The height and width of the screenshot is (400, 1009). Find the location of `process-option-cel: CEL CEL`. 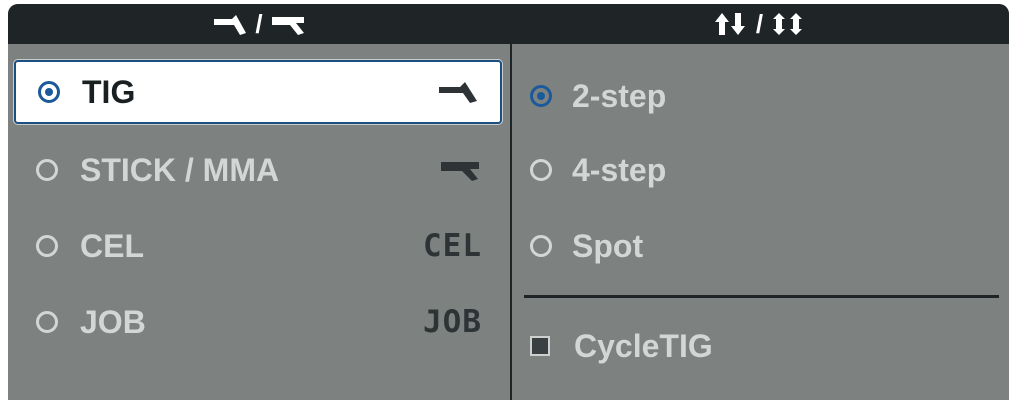

process-option-cel: CEL CEL is located at coordinates (258, 246).